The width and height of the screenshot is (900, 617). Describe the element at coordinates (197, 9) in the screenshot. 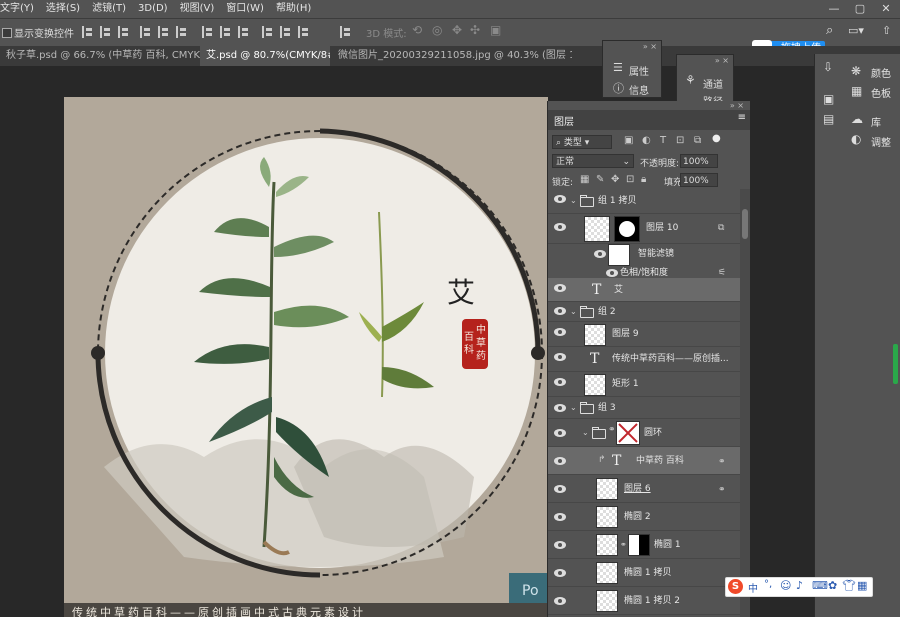

I see `menu-view: 视图(V)` at that location.